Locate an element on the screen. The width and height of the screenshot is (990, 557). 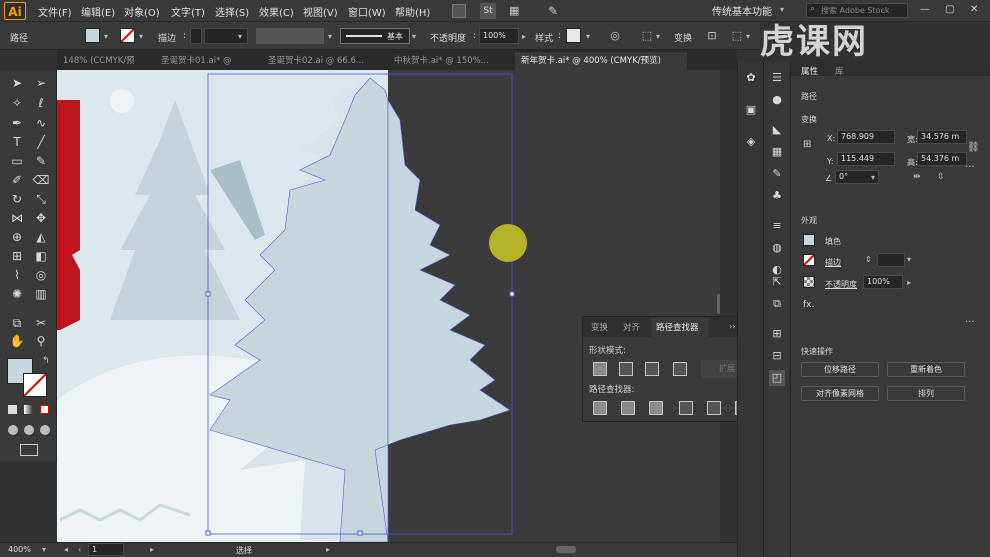
menu-file: 文件(F) is located at coordinates (55, 11).